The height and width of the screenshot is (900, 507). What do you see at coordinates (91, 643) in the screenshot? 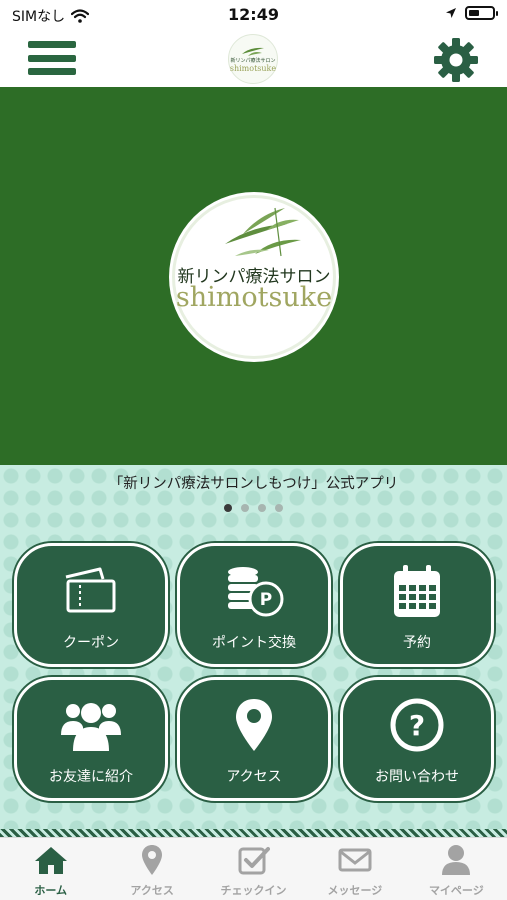
I see `coupon-label: クーポン` at bounding box center [91, 643].